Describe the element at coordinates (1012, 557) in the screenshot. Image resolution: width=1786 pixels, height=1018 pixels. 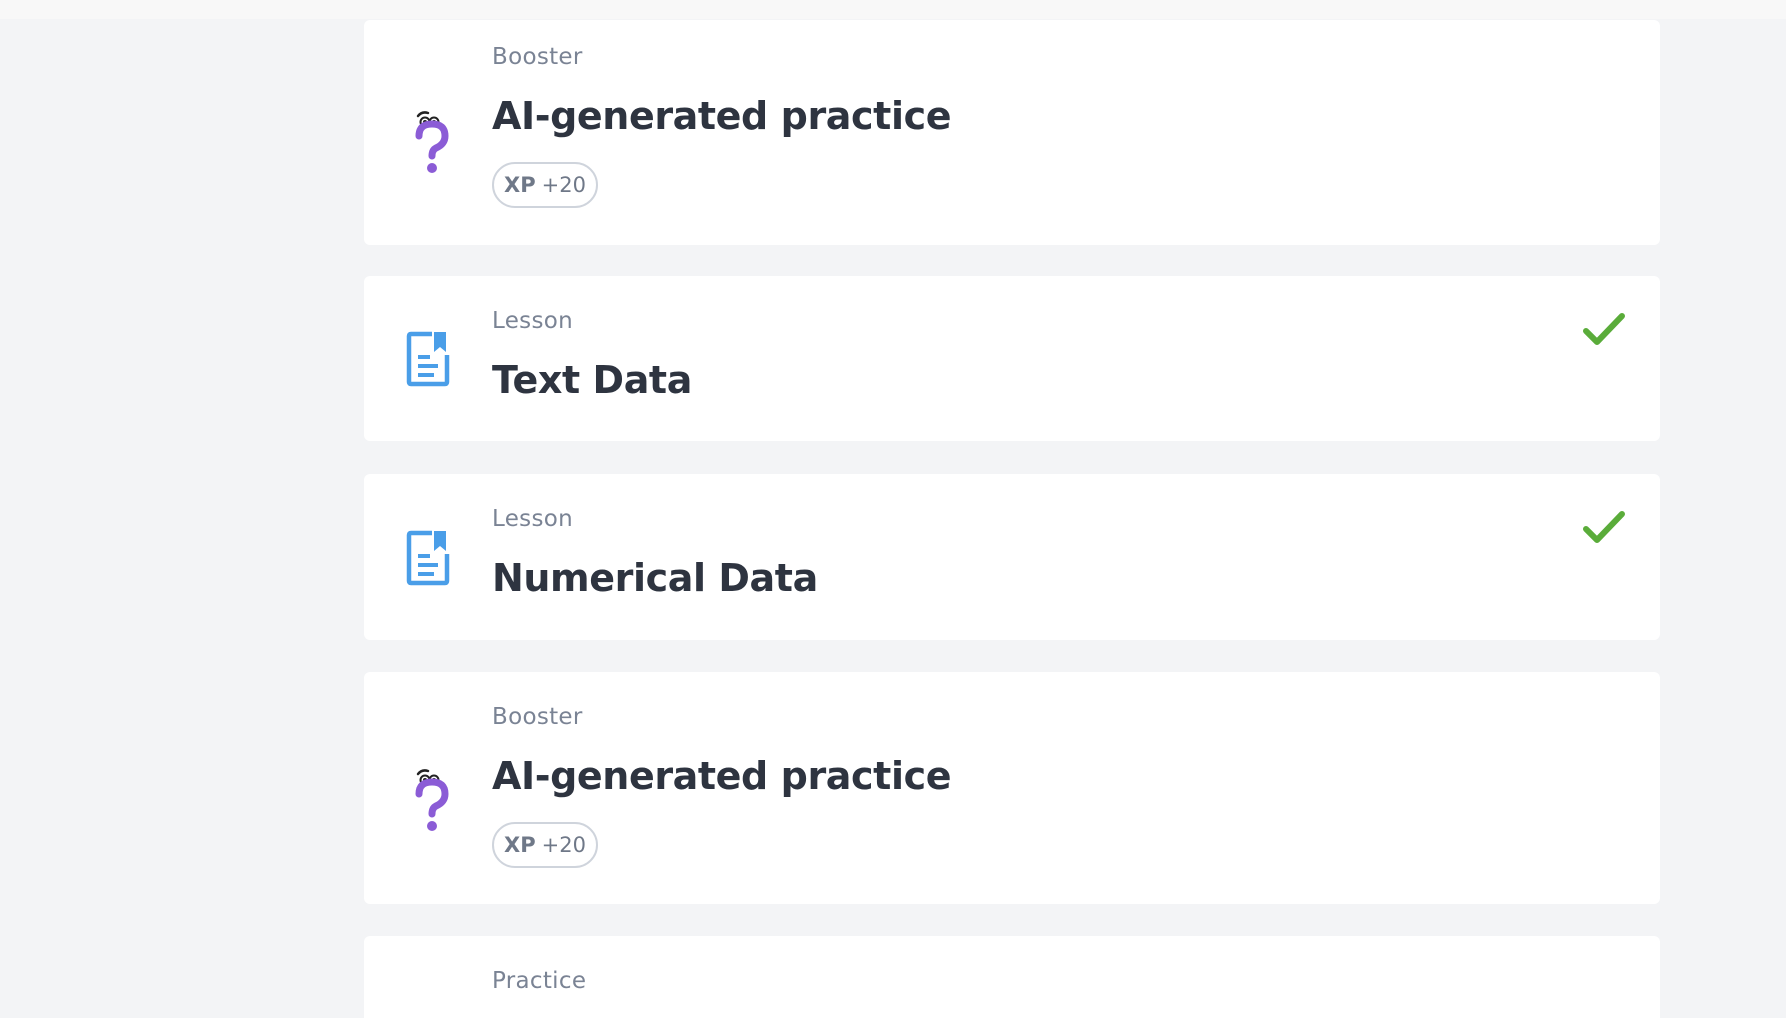
I see `course-item-card-numerical-data: Lesson Numerical Data` at that location.